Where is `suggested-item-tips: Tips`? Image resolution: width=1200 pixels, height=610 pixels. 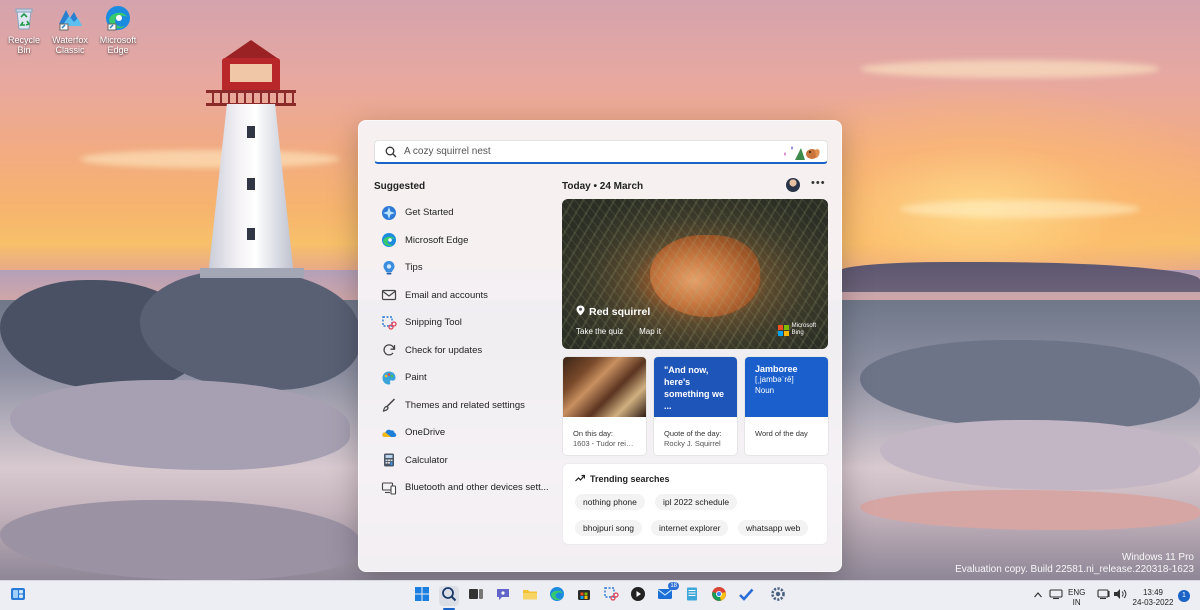
suggested-item-tips: Tips is located at coordinates (463, 268).